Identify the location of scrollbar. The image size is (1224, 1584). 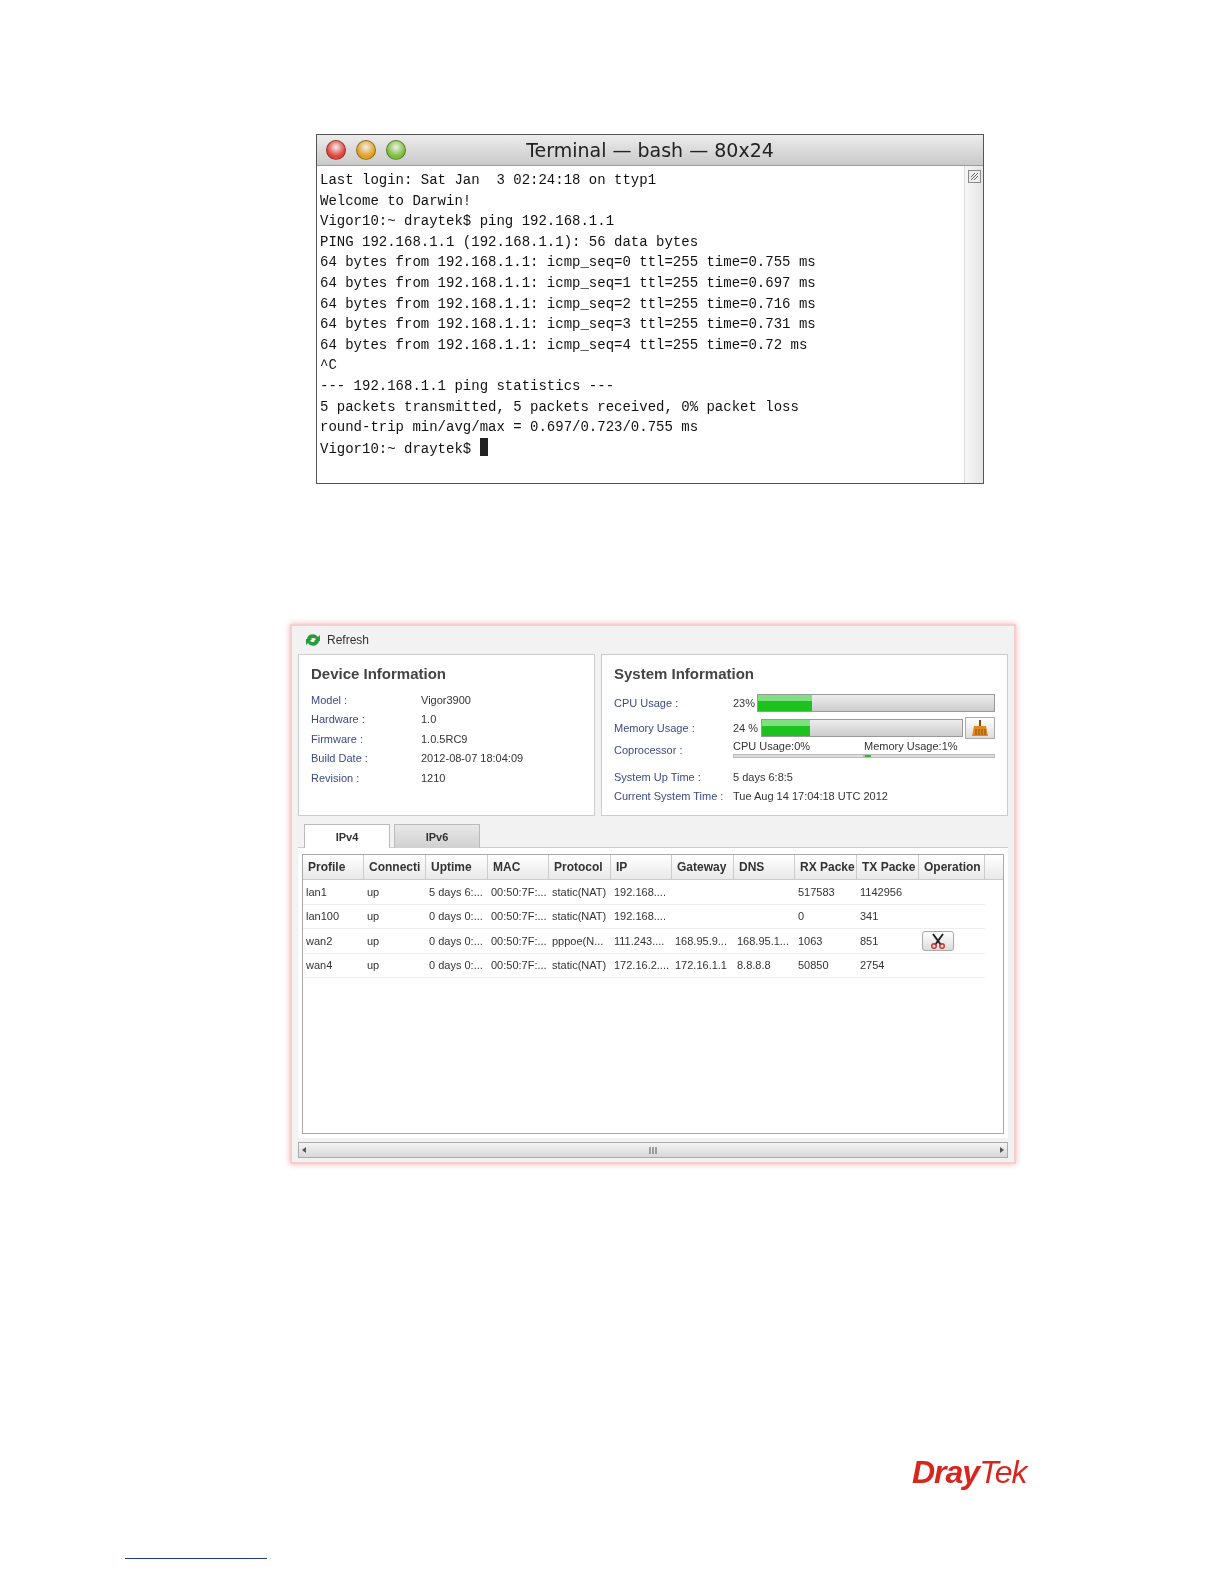
(973, 324).